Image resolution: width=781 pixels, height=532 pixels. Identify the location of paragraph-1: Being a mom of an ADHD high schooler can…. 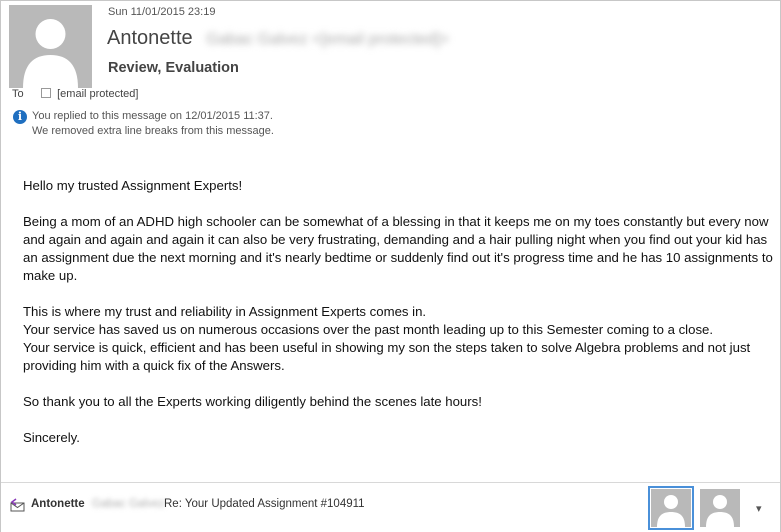
(398, 248).